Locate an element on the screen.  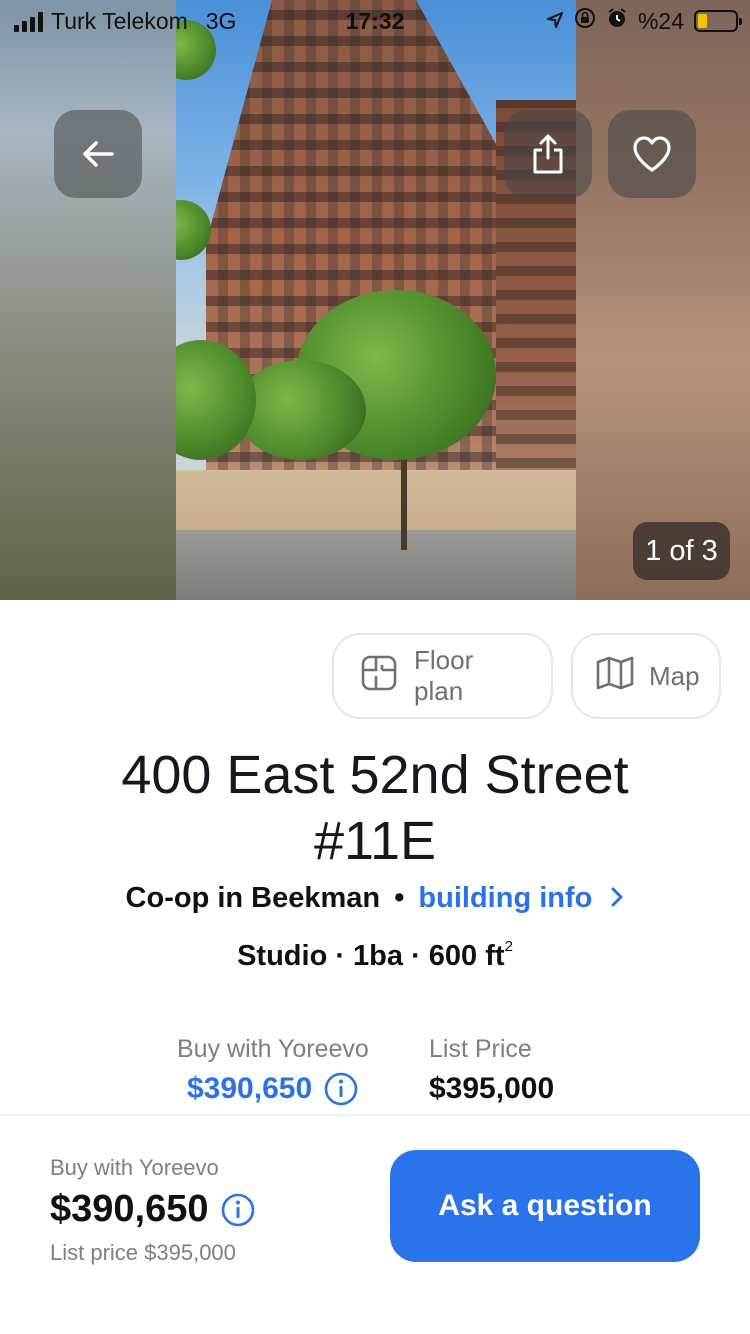
favorite-button is located at coordinates (652, 154).